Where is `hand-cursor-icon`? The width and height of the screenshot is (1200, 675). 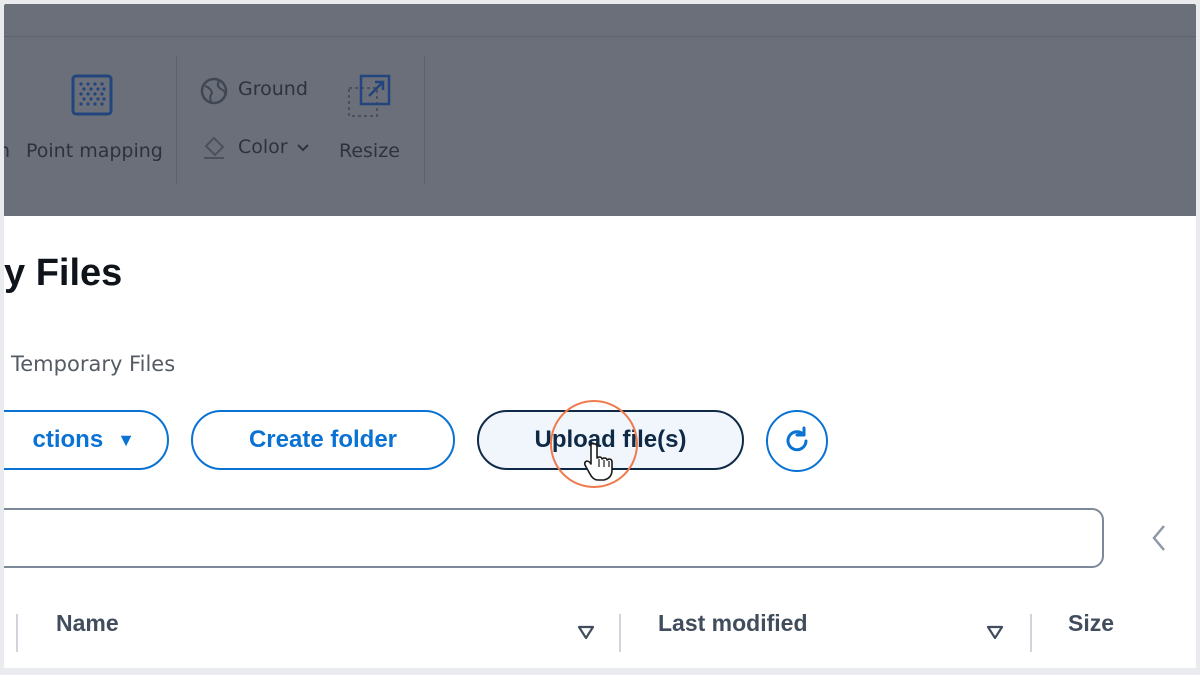 hand-cursor-icon is located at coordinates (598, 461).